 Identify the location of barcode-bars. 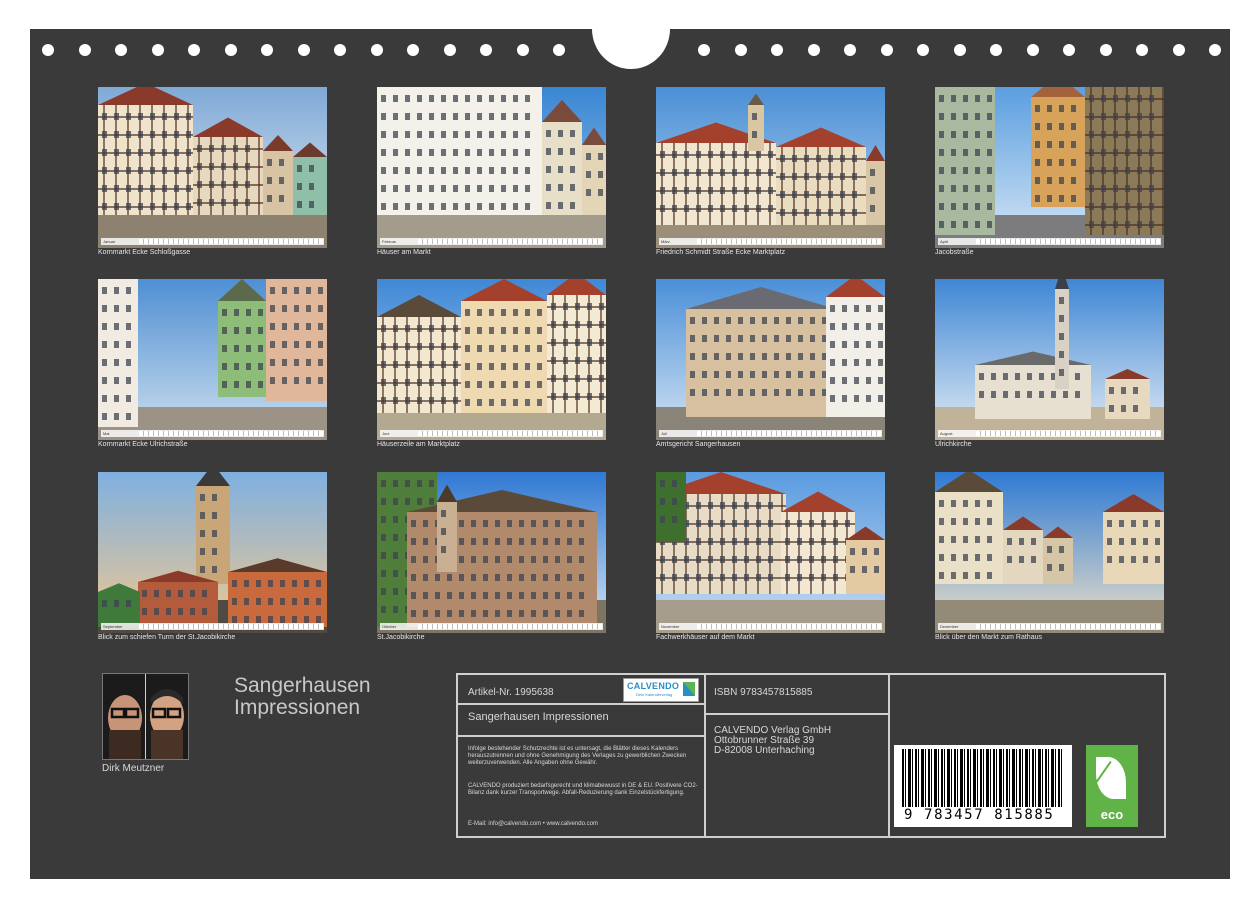
(983, 778).